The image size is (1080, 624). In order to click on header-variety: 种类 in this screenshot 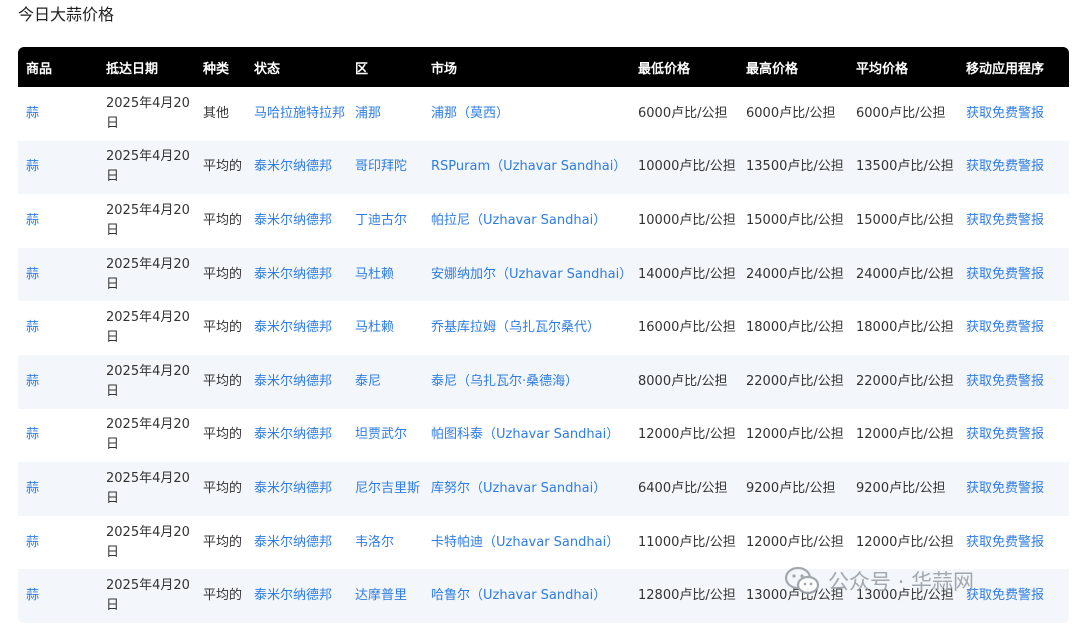, I will do `click(216, 69)`.